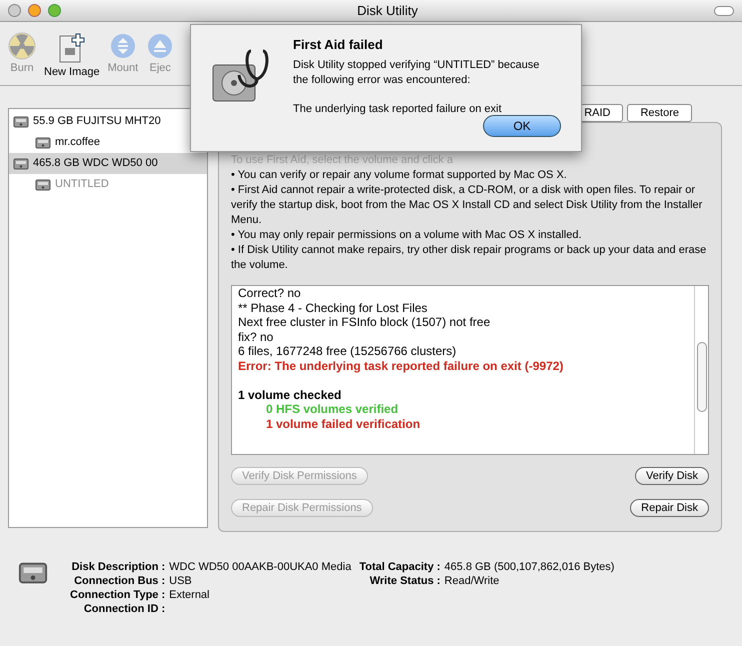  I want to click on log-line: 0 HFS volumes verified, so click(332, 409).